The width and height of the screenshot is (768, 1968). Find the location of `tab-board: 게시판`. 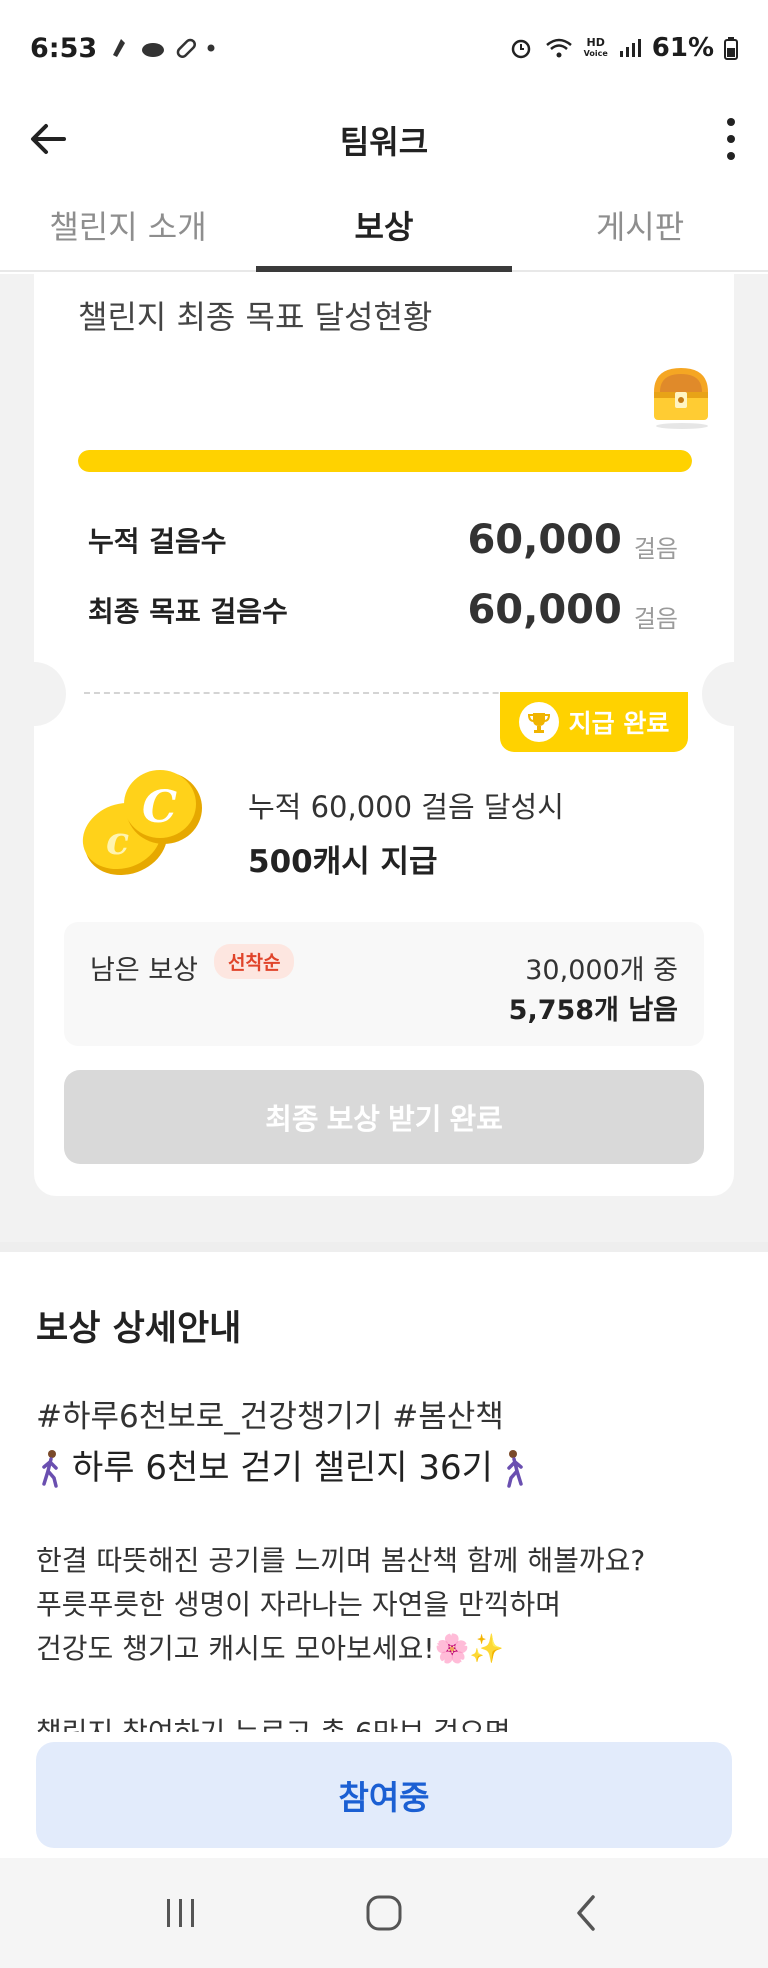

tab-board: 게시판 is located at coordinates (640, 225).